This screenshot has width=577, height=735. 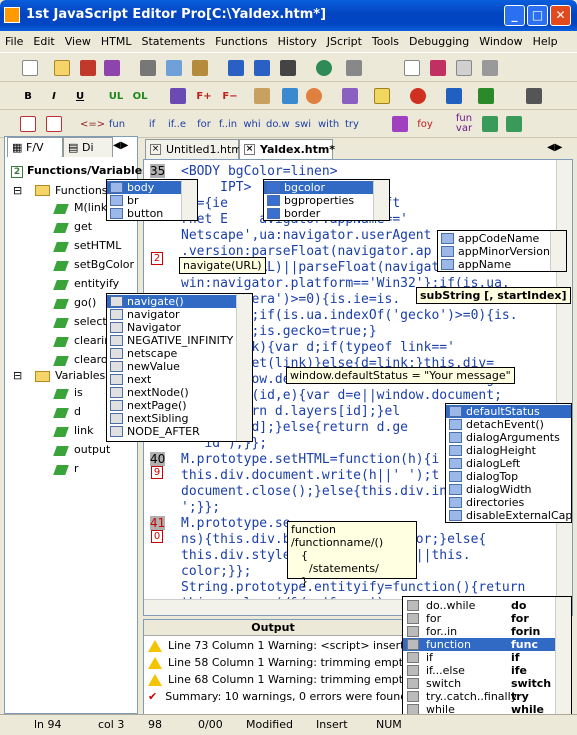 I want to click on image-icon, so click(x=290, y=96).